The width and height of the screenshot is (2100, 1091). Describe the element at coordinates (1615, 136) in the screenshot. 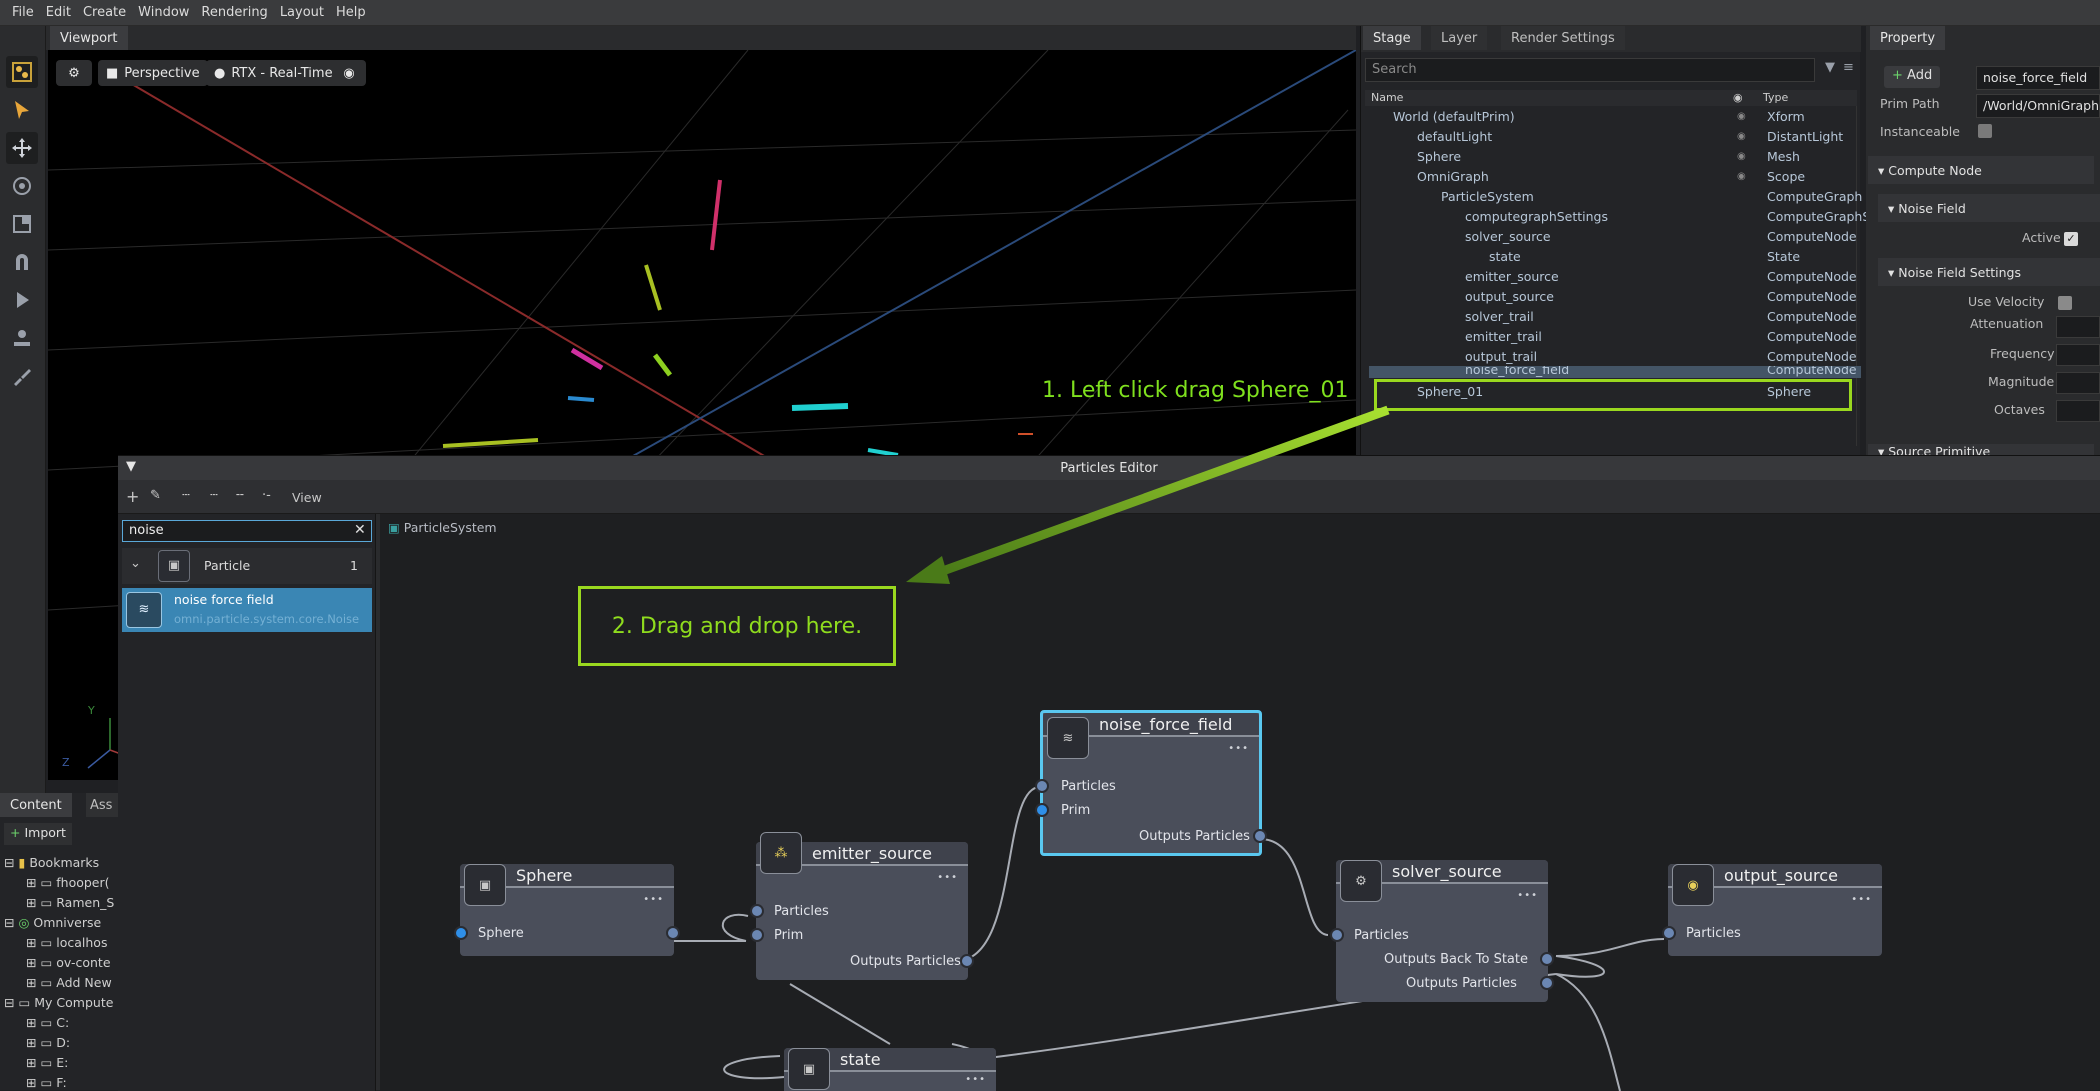

I see `stage-row-defaultlight: defaultLight ◉ DistantLight` at that location.